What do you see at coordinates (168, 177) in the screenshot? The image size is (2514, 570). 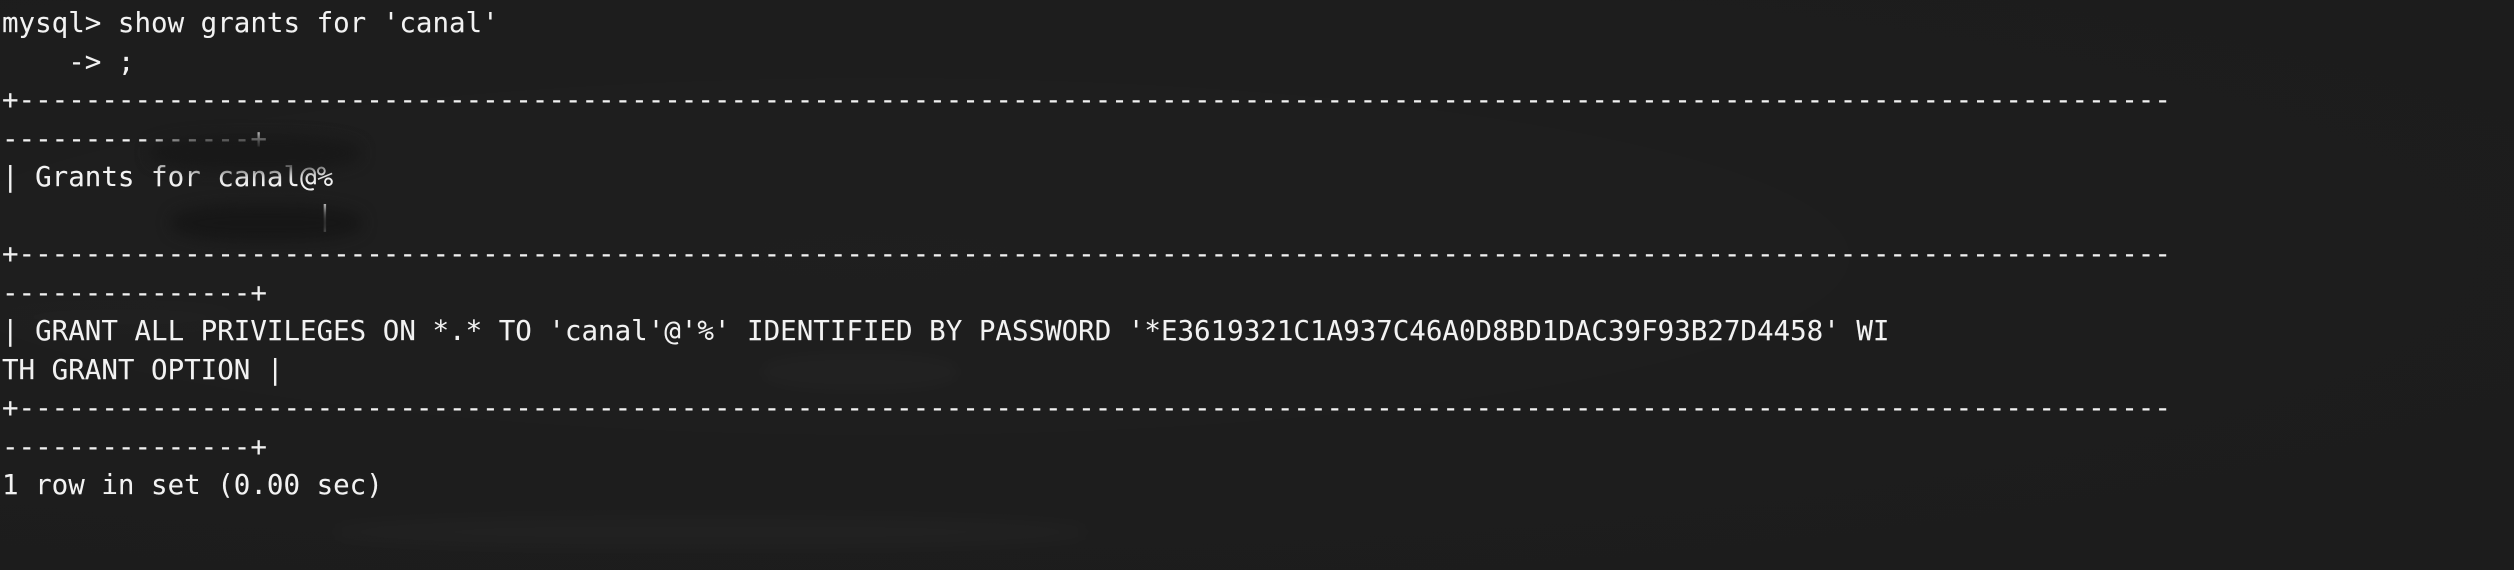 I see `terminal-line-column-header: | Grants for canal@%` at bounding box center [168, 177].